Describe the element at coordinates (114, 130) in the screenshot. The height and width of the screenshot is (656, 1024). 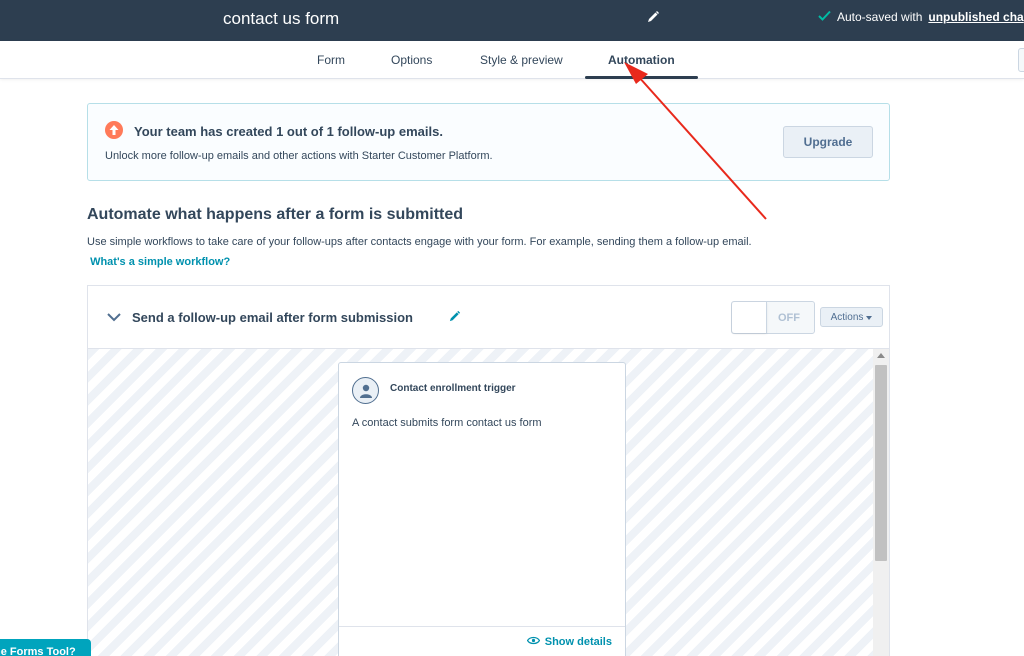
I see `upgrade-arrow-icon` at that location.